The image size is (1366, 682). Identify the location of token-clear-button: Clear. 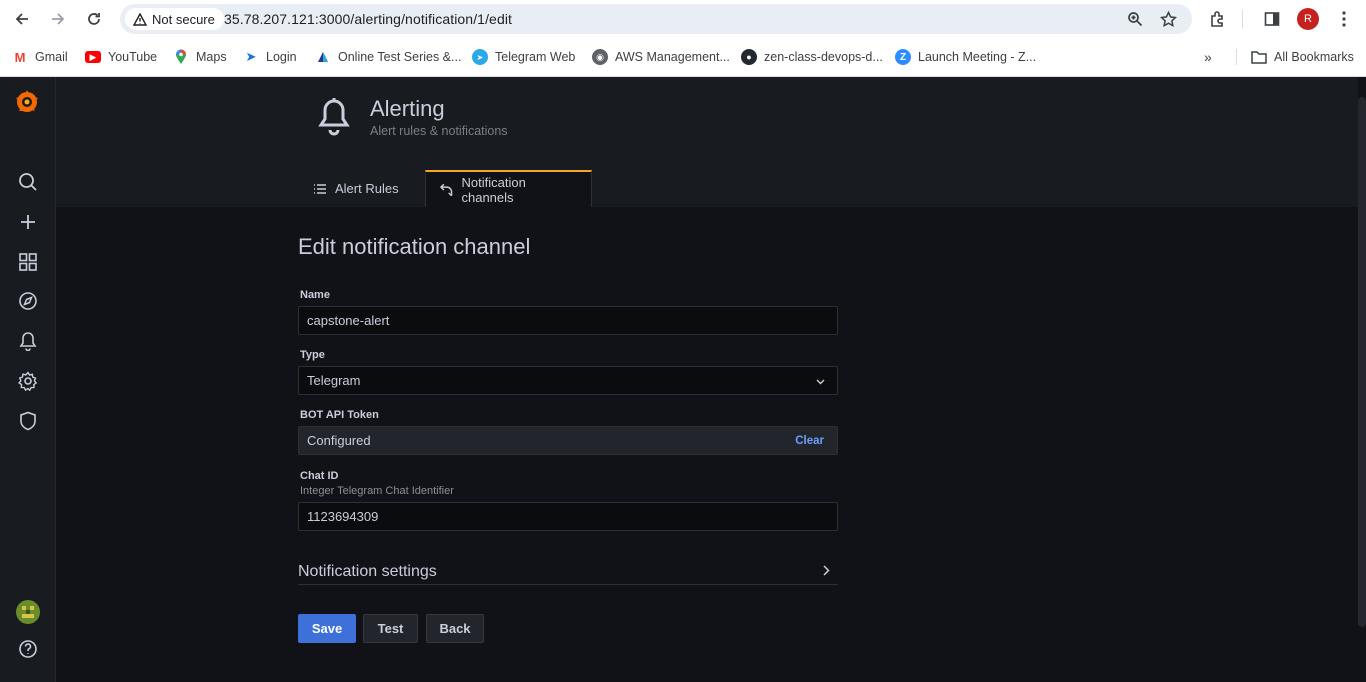
(809, 441).